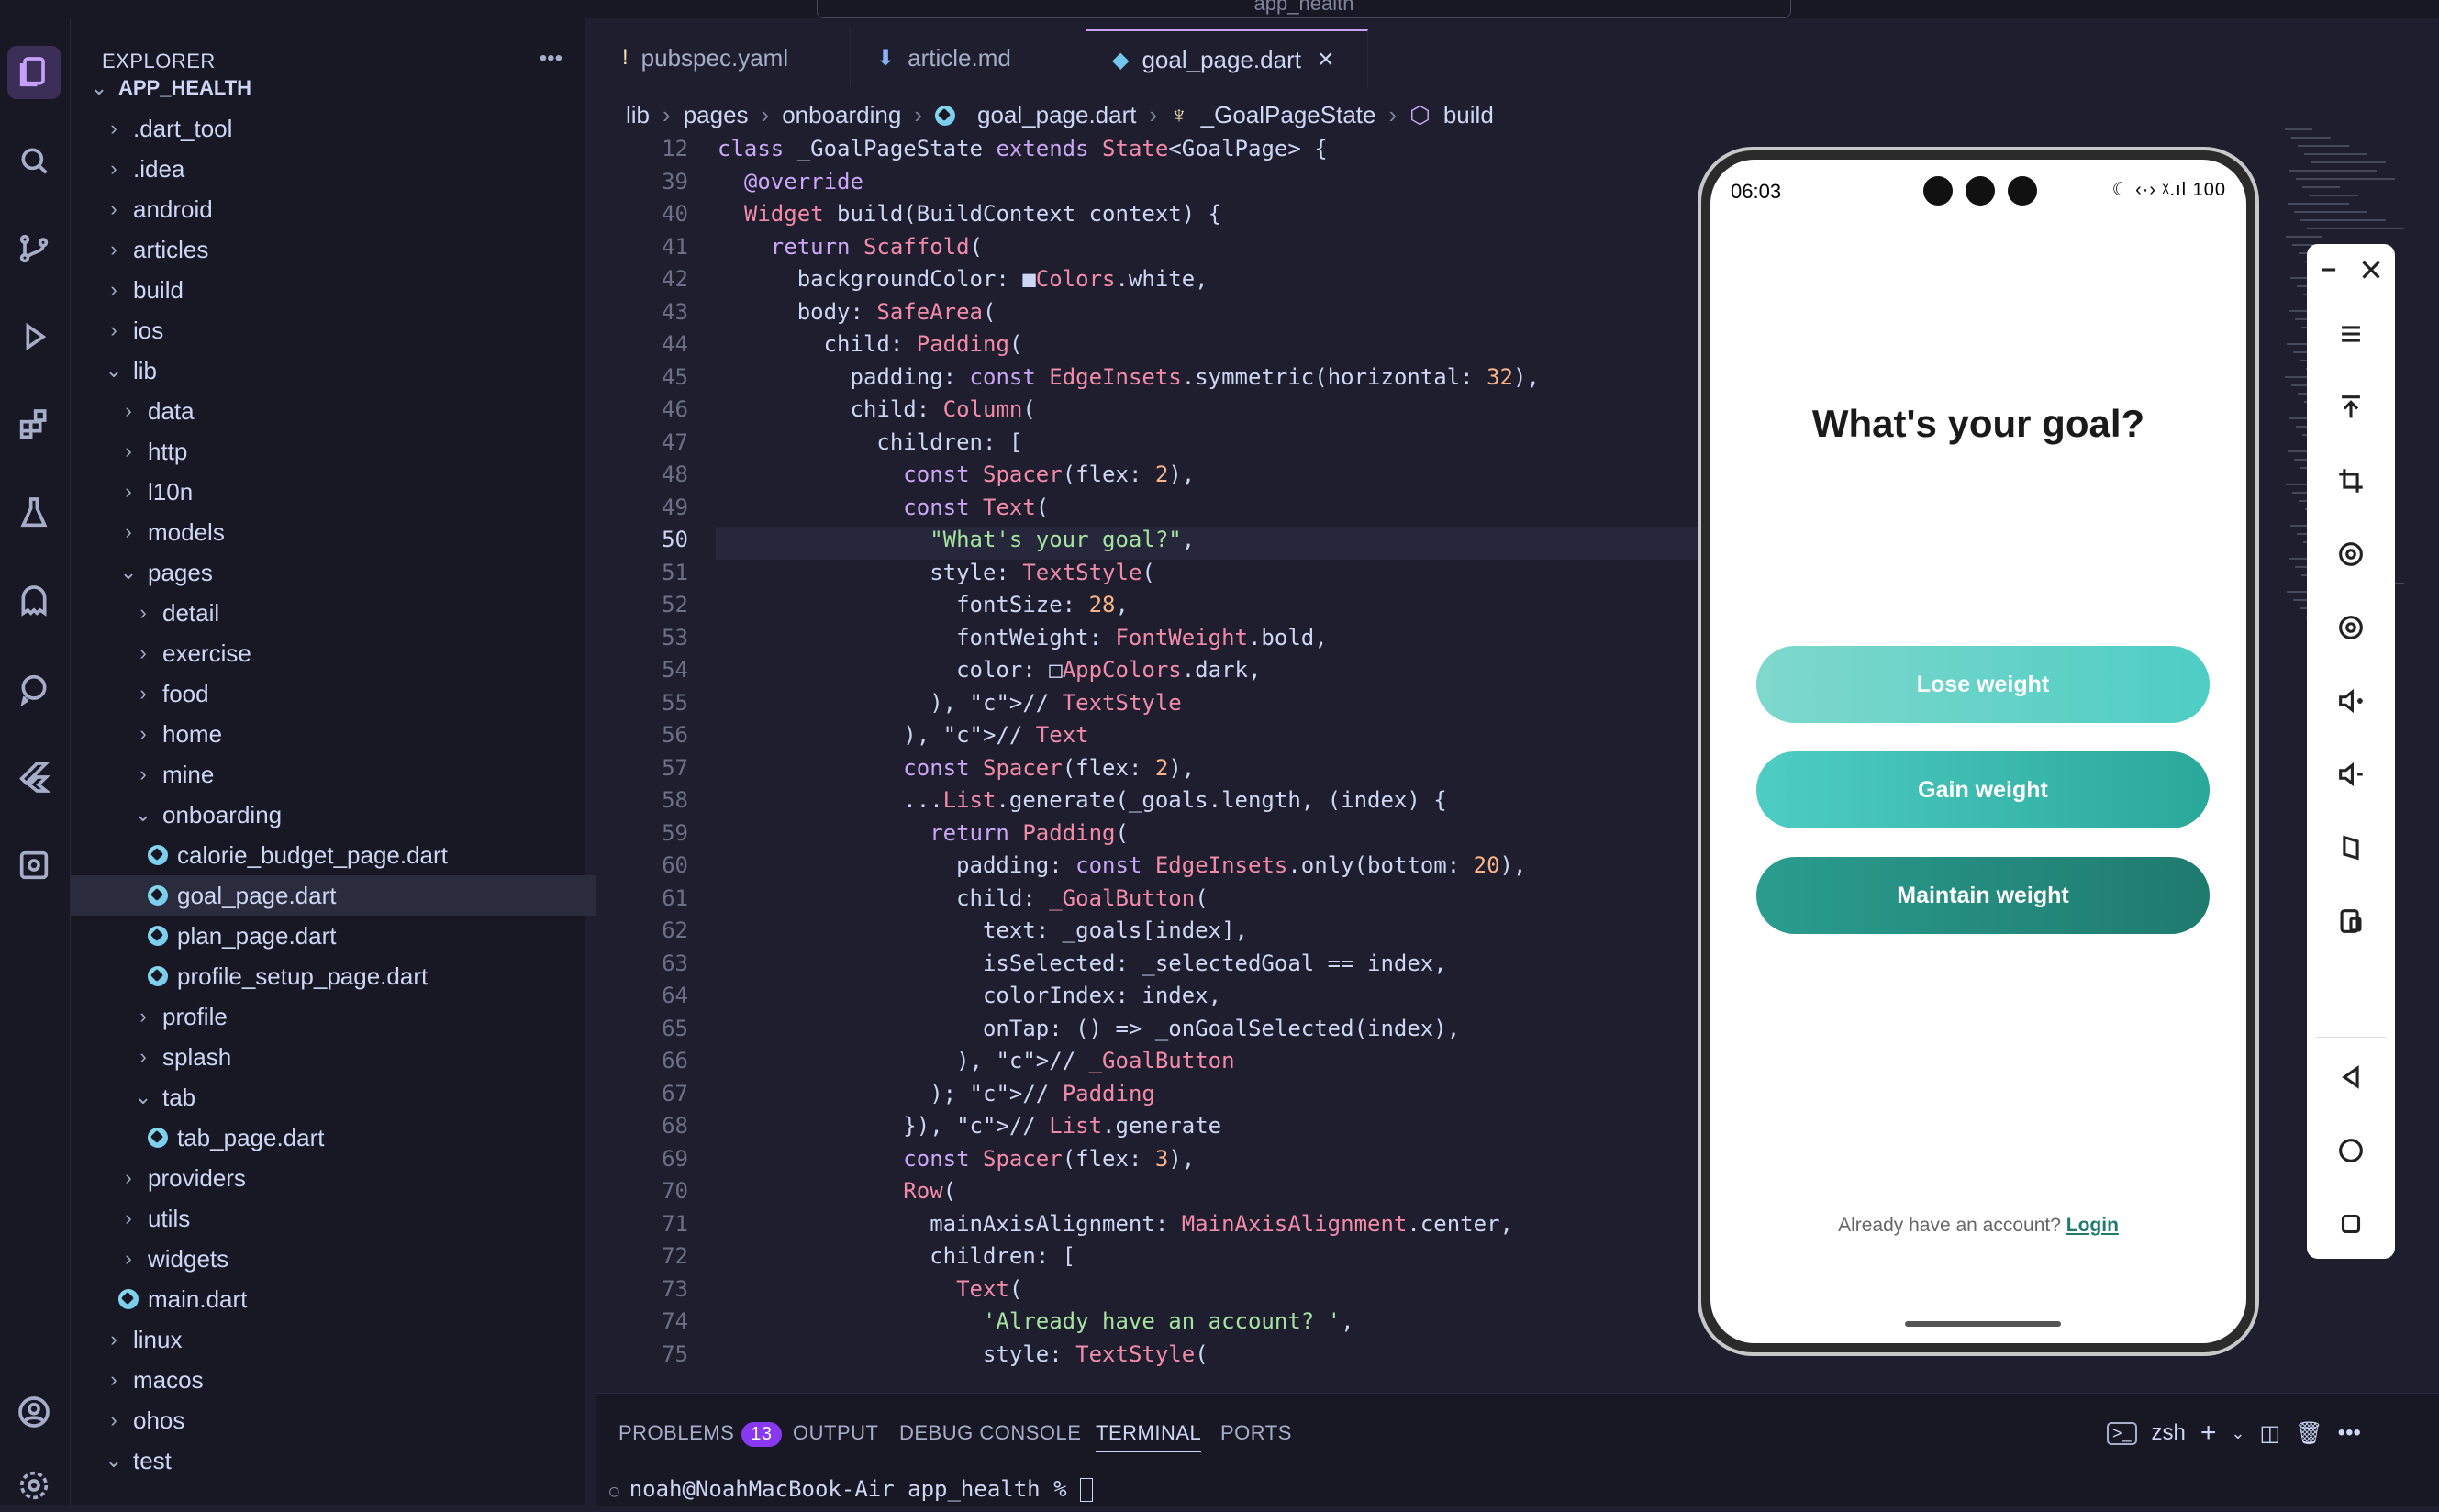 This screenshot has height=1512, width=2439. Describe the element at coordinates (34, 601) in the screenshot. I see `ghost-icon` at that location.